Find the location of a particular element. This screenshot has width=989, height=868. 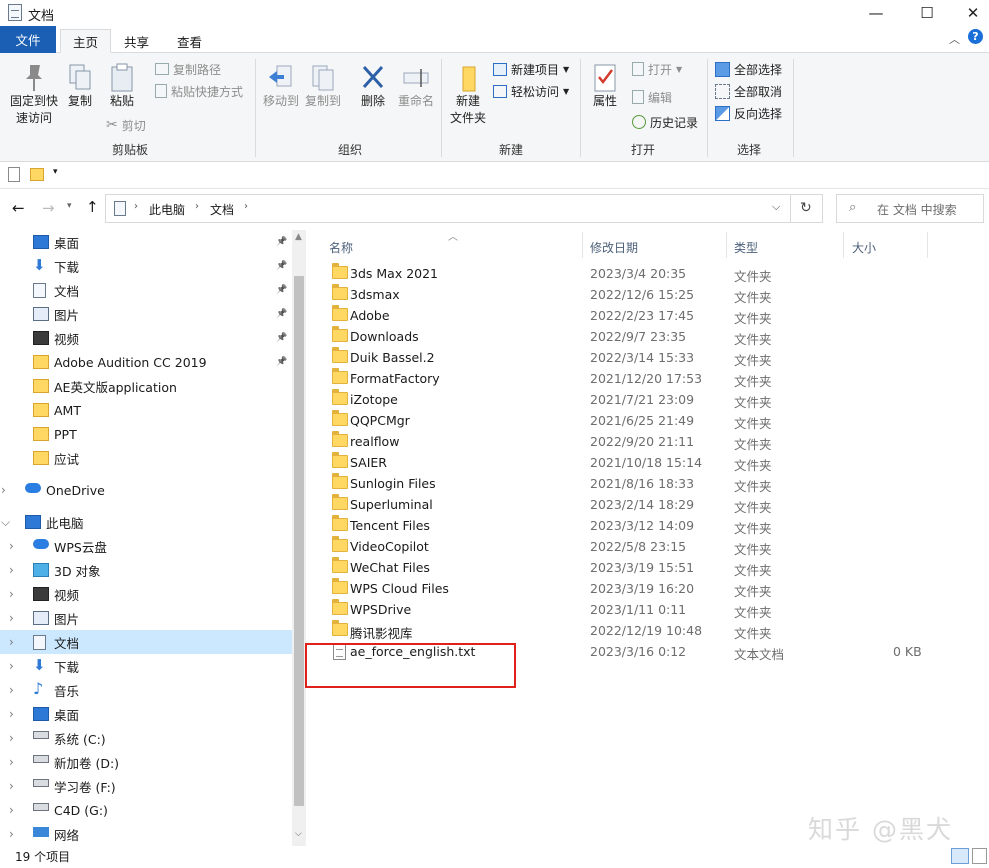

folder-row: 3ds Max 2021 2023/3/4 20:35 文件夹 is located at coordinates (647, 274).